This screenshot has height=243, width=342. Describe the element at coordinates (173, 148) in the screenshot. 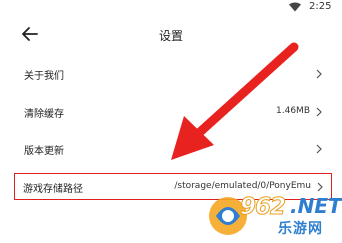

I see `settings-item-version-update: 版本更新` at that location.